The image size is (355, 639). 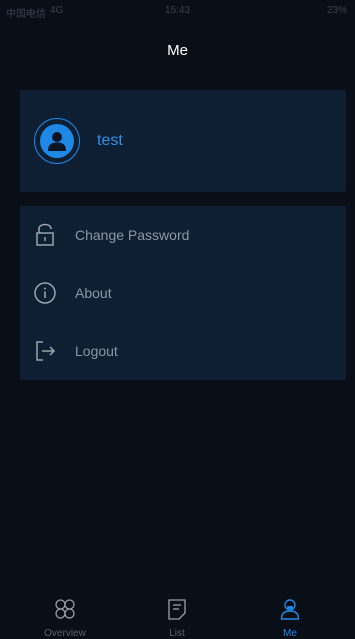 What do you see at coordinates (110, 141) in the screenshot?
I see `username: test` at bounding box center [110, 141].